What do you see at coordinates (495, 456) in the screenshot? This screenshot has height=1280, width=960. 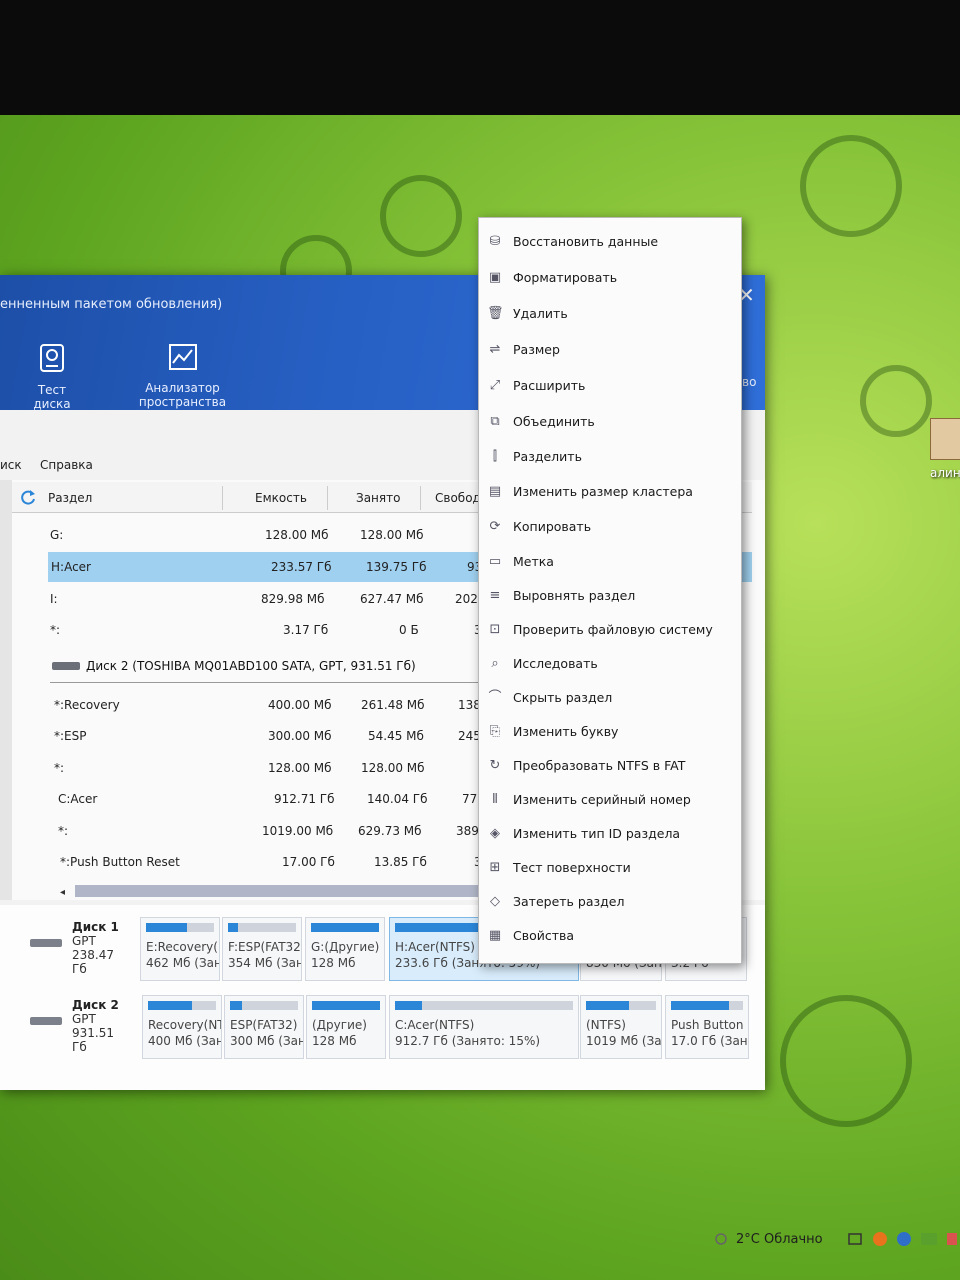 I see `split-icon: ⫿` at bounding box center [495, 456].